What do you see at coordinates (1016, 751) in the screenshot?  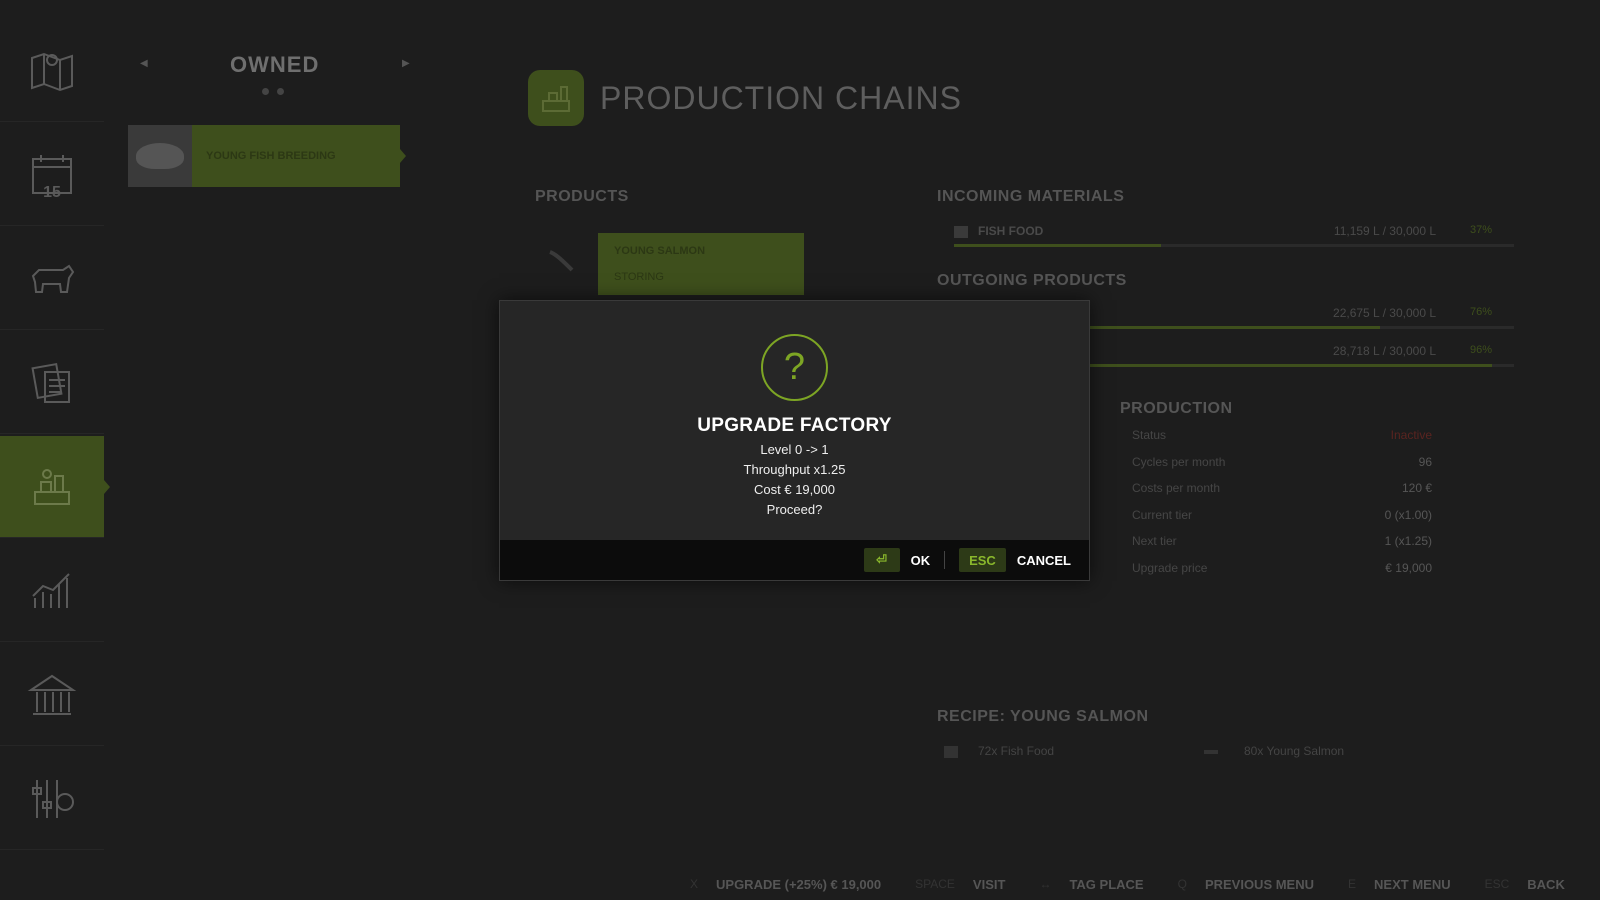 I see `recipe-input: 72x Fish Food` at bounding box center [1016, 751].